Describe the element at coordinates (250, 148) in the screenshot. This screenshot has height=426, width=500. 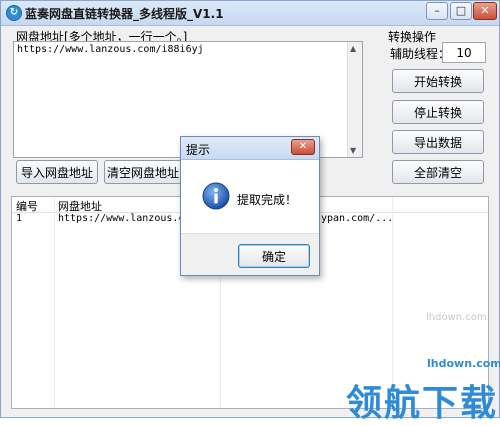
I see `dialog-title-bar: 提示 ✕` at that location.